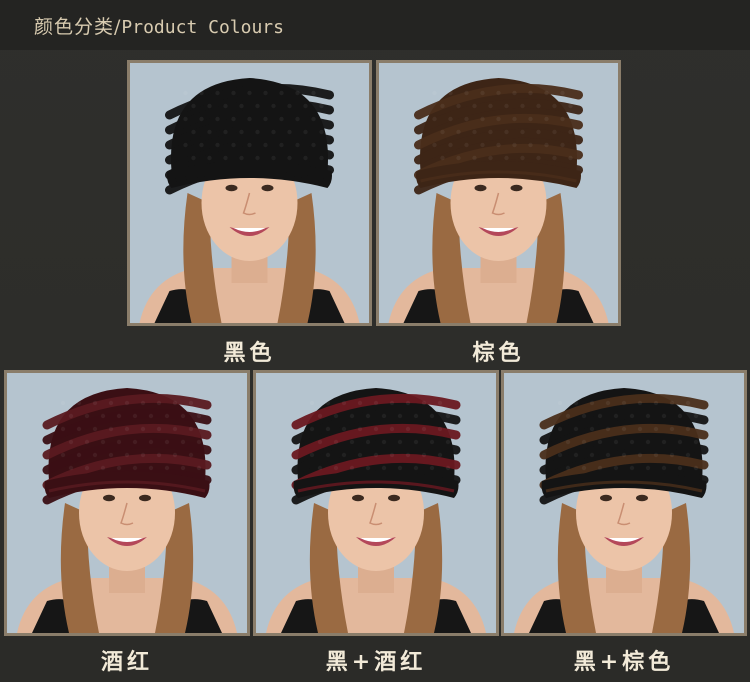 Image resolution: width=750 pixels, height=682 pixels. I want to click on section-title: 颜色分类/Product Colours, so click(159, 25).